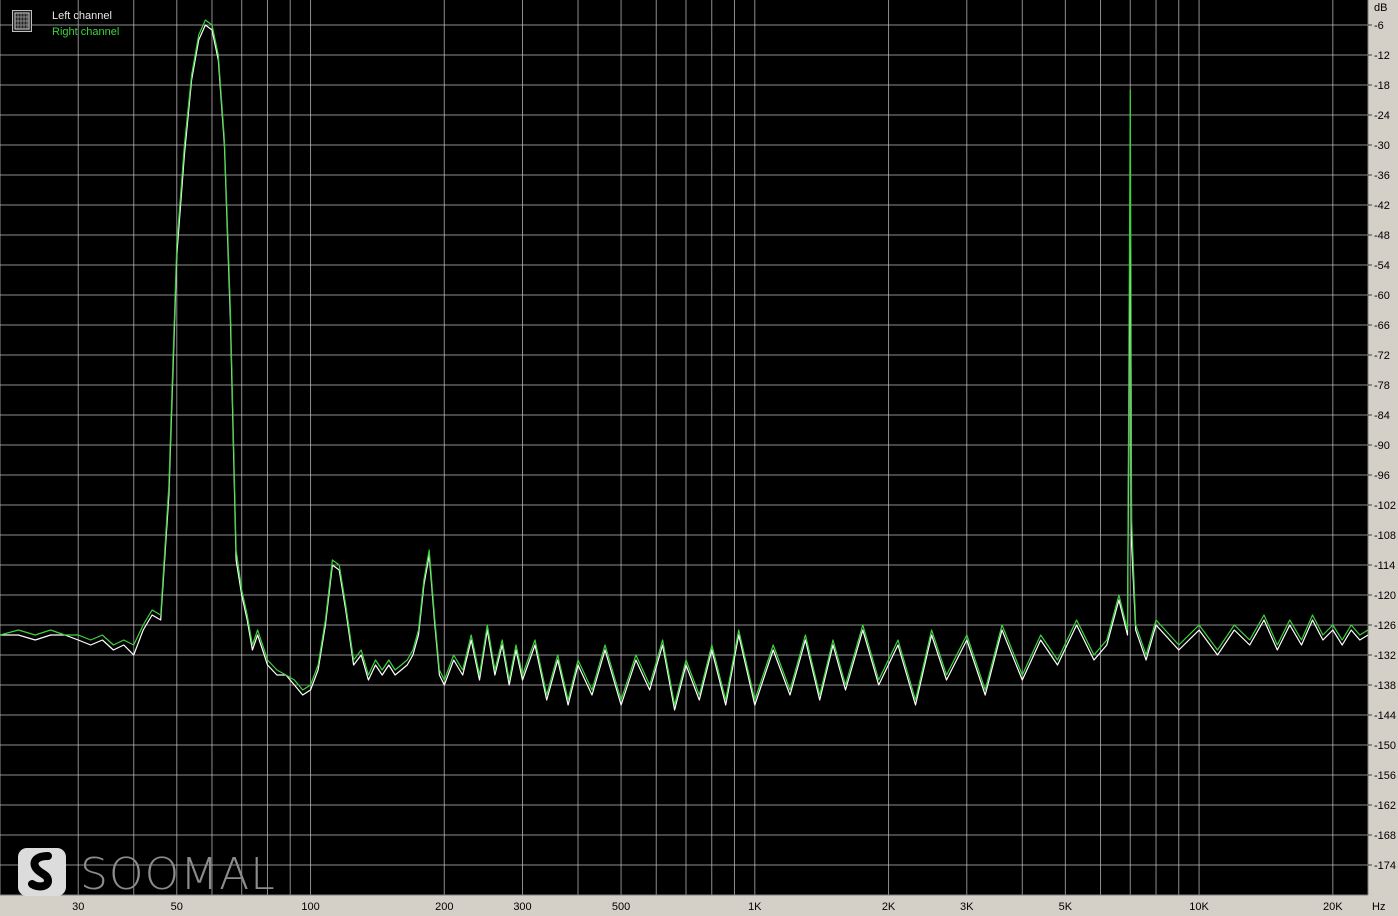 The width and height of the screenshot is (1398, 916). Describe the element at coordinates (86, 32) in the screenshot. I see `legend-right-channel: Right channel` at that location.